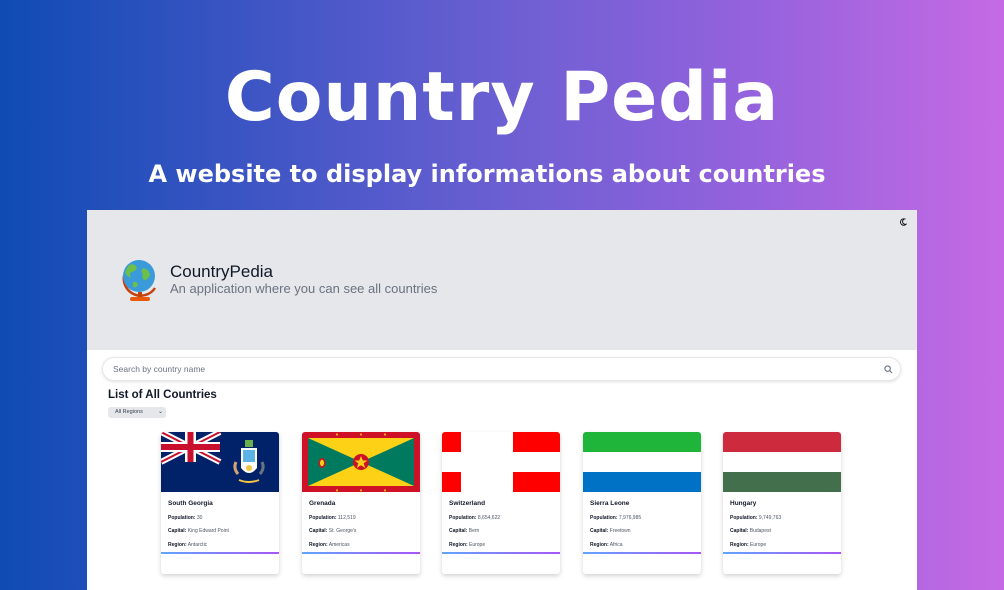 Image resolution: width=1004 pixels, height=590 pixels. Describe the element at coordinates (501, 462) in the screenshot. I see `flag-switzerland` at that location.